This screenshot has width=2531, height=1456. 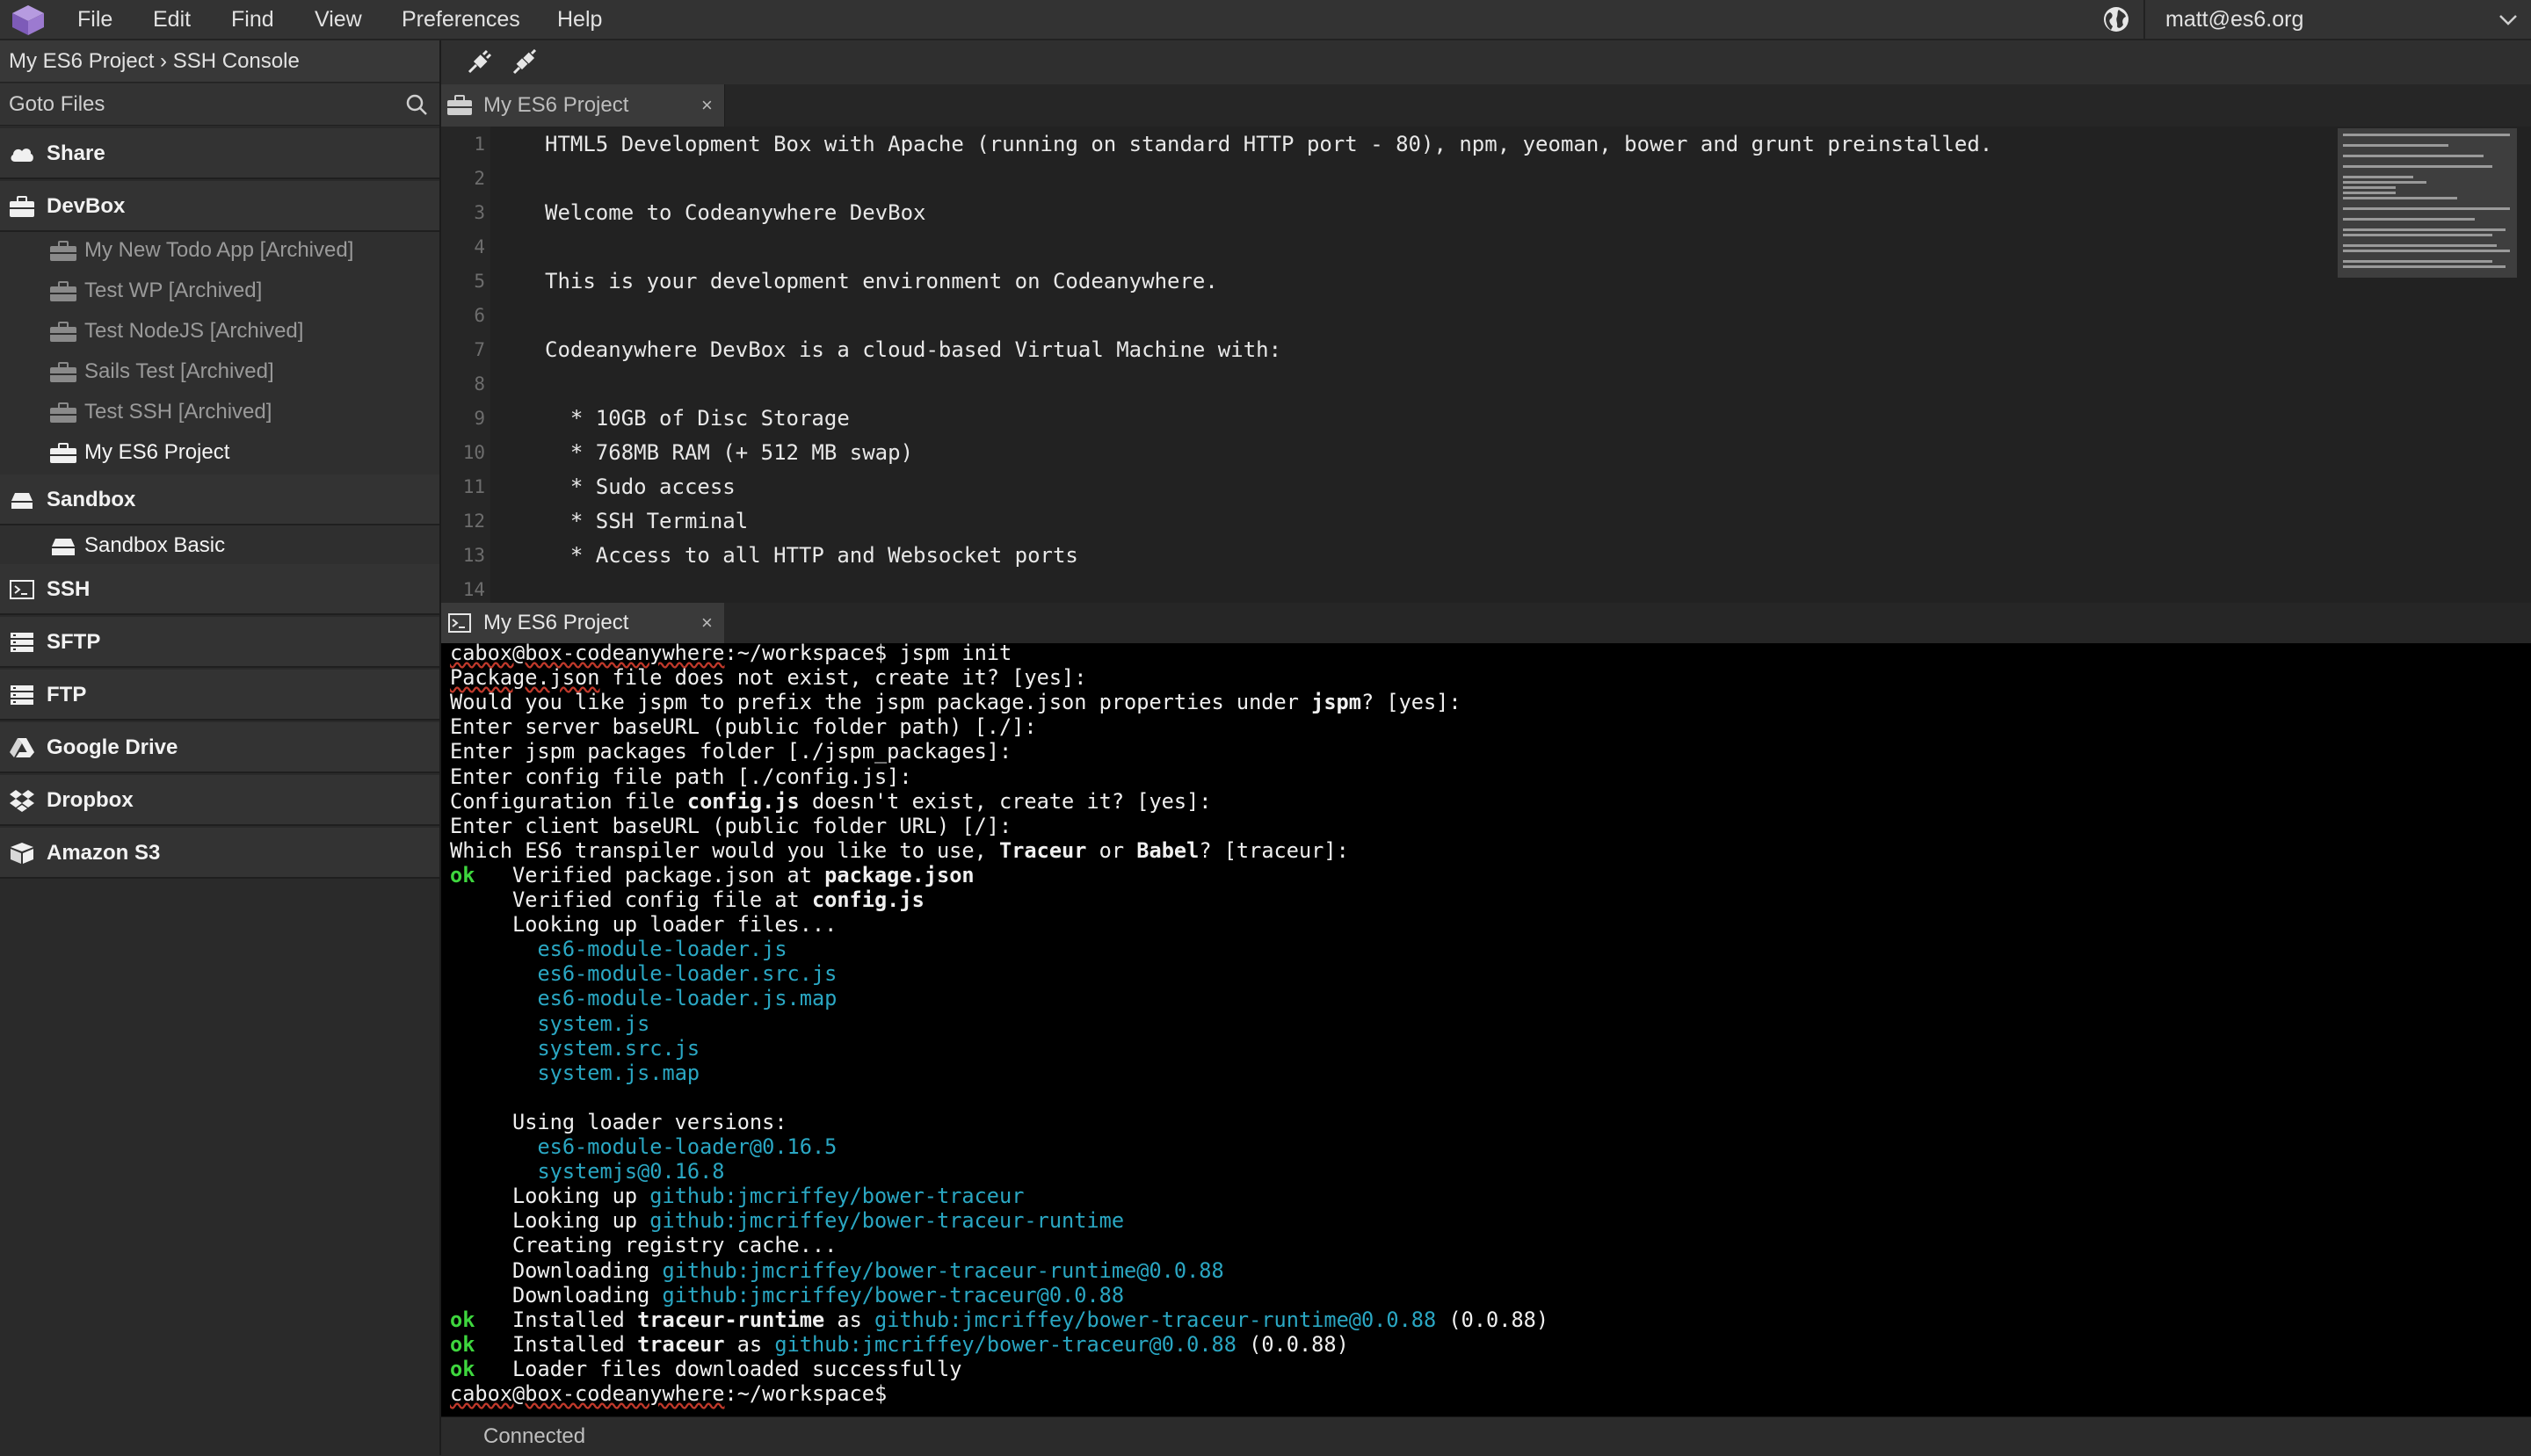 I want to click on terminal-text: Installed, so click(x=556, y=1344).